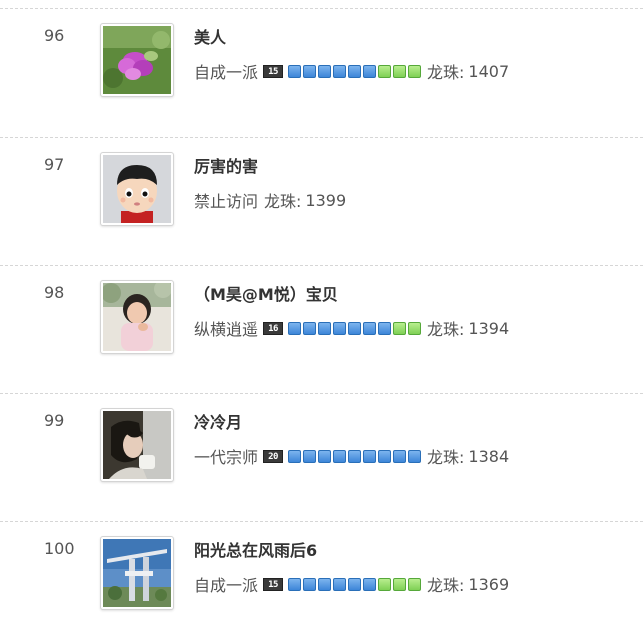 The height and width of the screenshot is (643, 643). What do you see at coordinates (489, 456) in the screenshot?
I see `score-value: 1384` at bounding box center [489, 456].